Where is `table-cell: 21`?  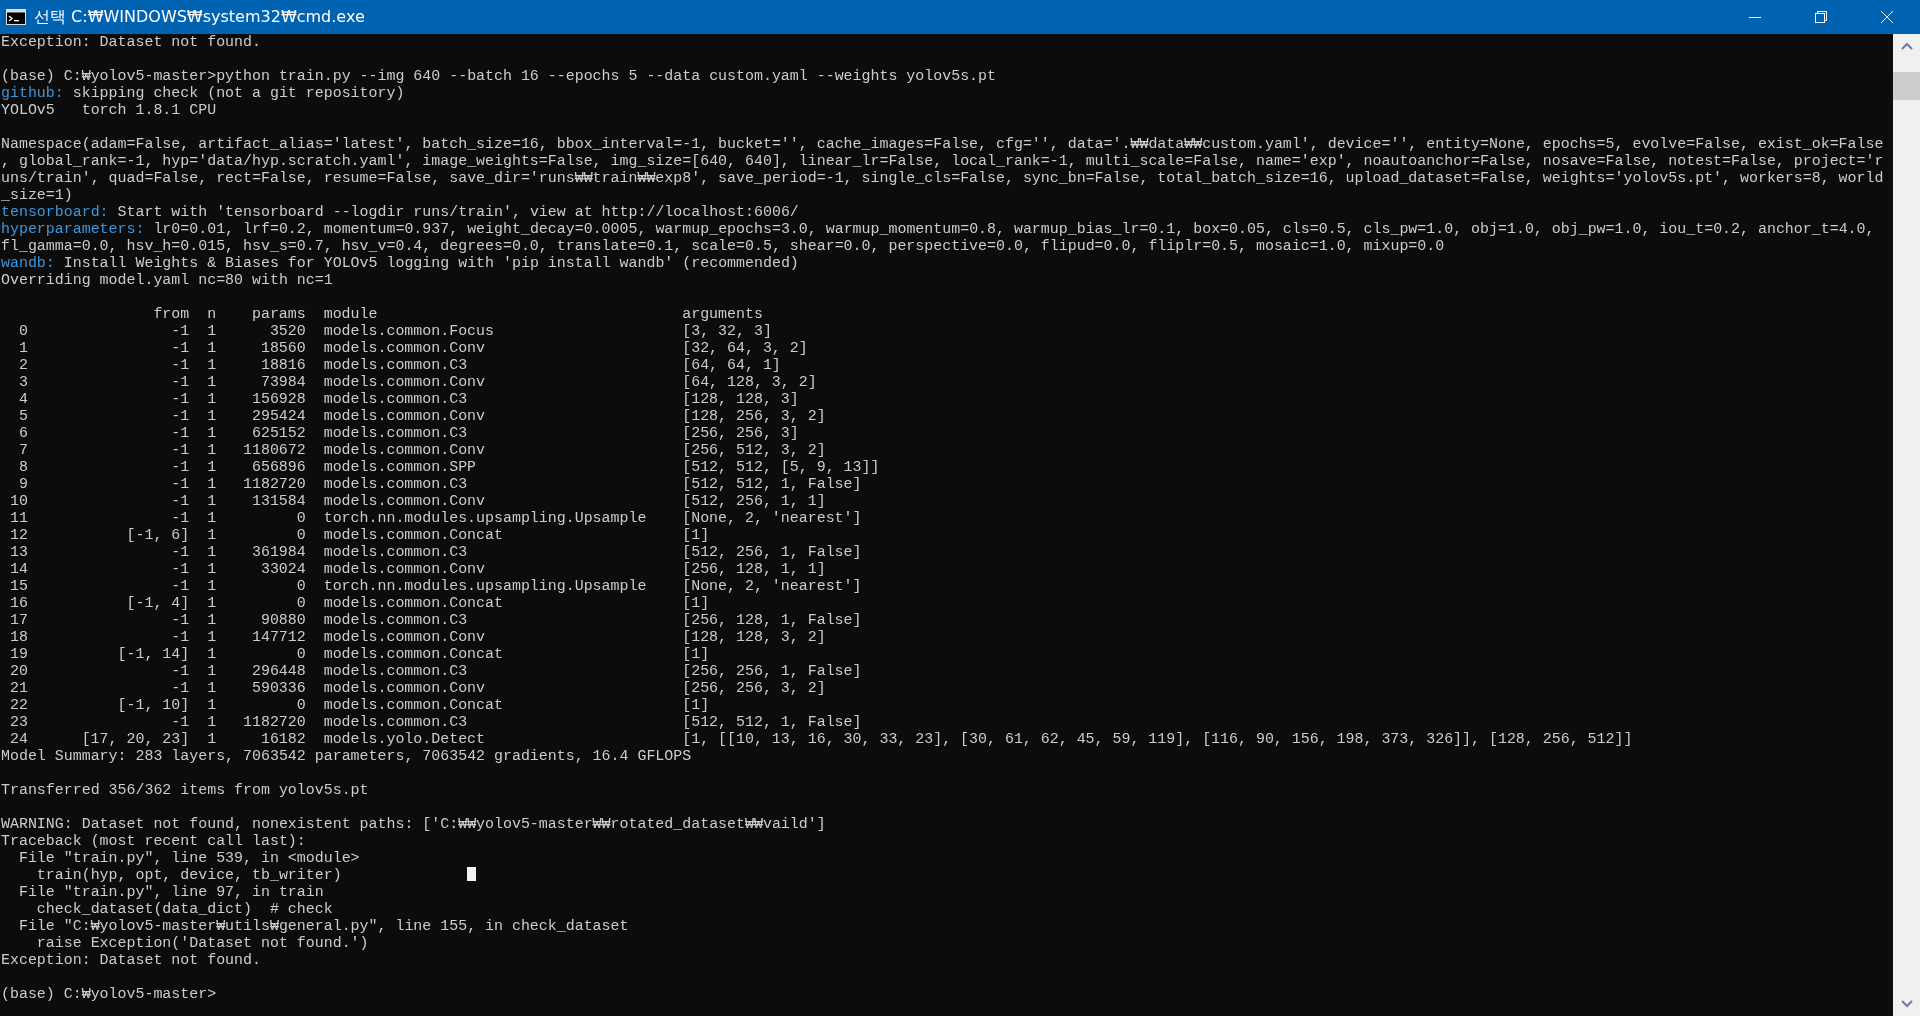
table-cell: 21 is located at coordinates (18, 688).